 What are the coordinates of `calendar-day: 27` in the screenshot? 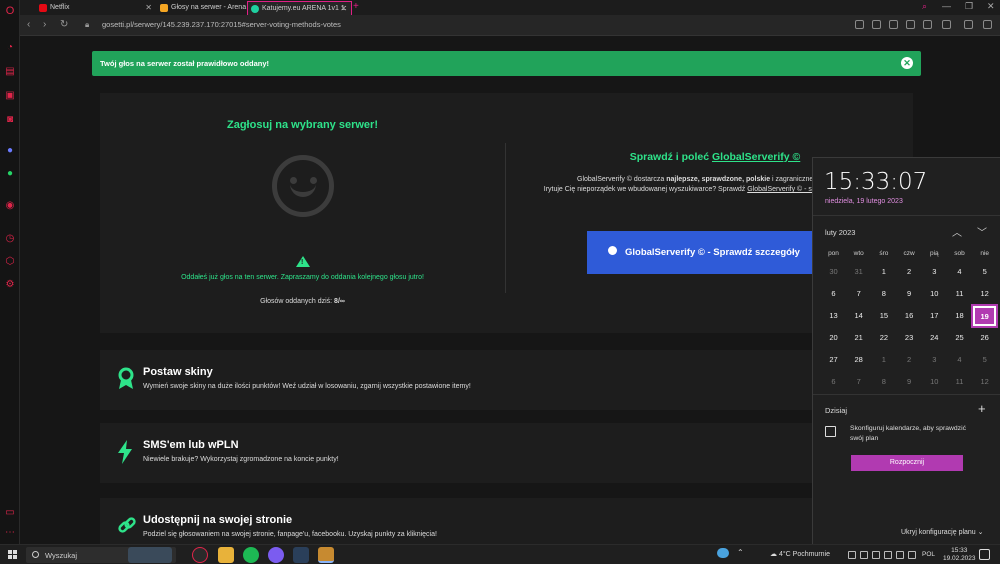 It's located at (833, 360).